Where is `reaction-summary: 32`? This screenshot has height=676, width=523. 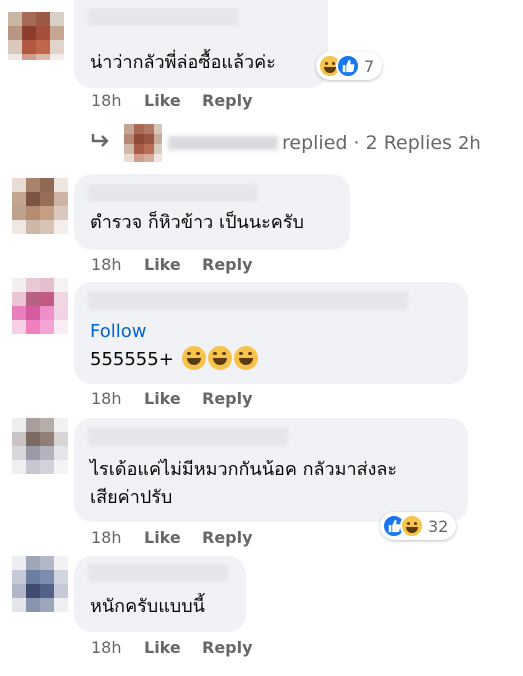
reaction-summary: 32 is located at coordinates (418, 526).